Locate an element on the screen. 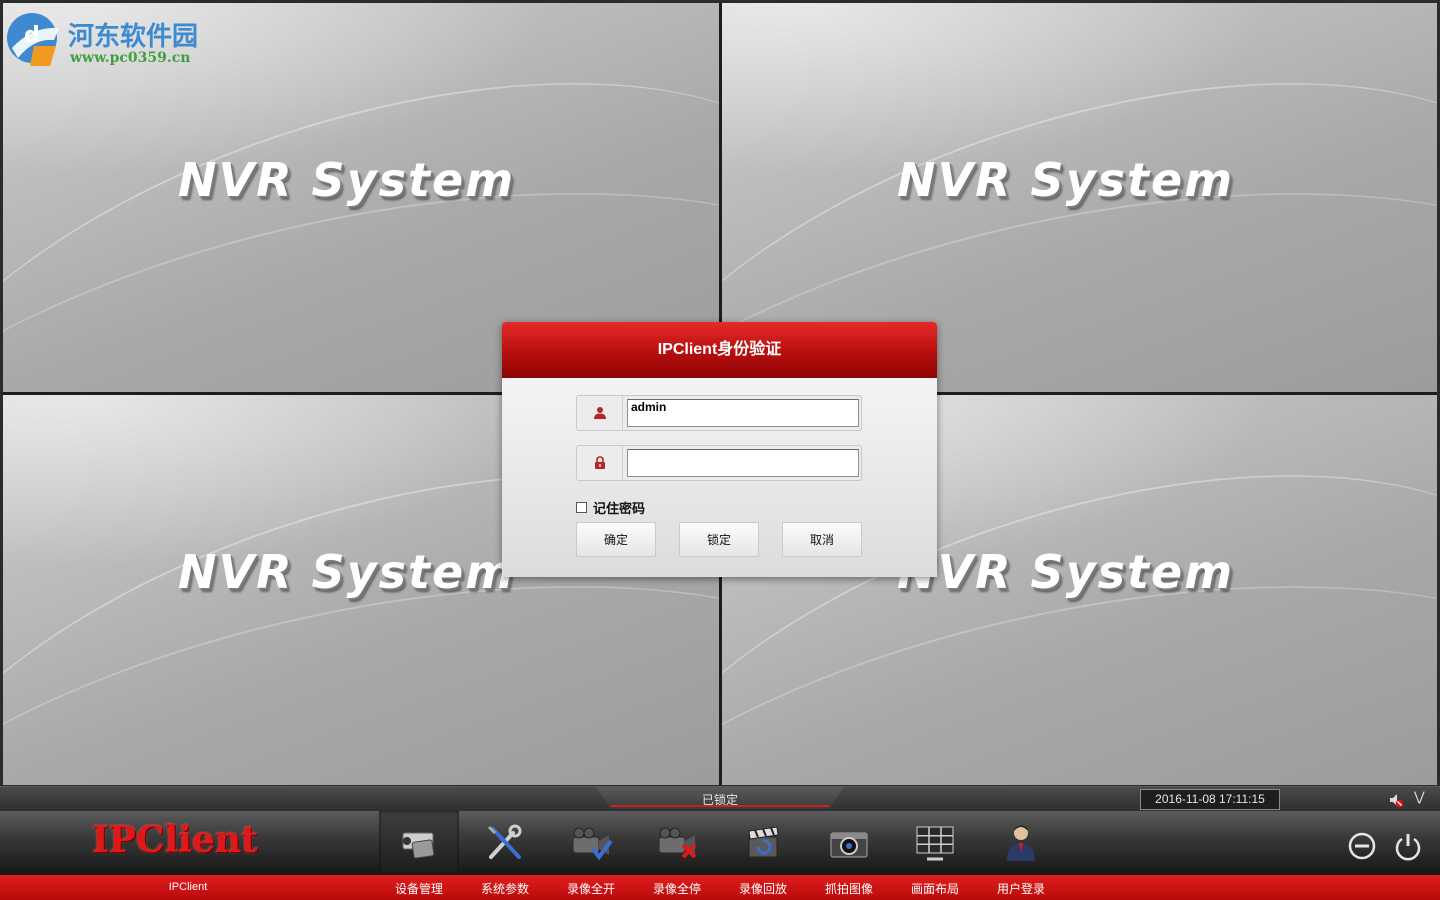 This screenshot has height=900, width=1440. password-field is located at coordinates (719, 463).